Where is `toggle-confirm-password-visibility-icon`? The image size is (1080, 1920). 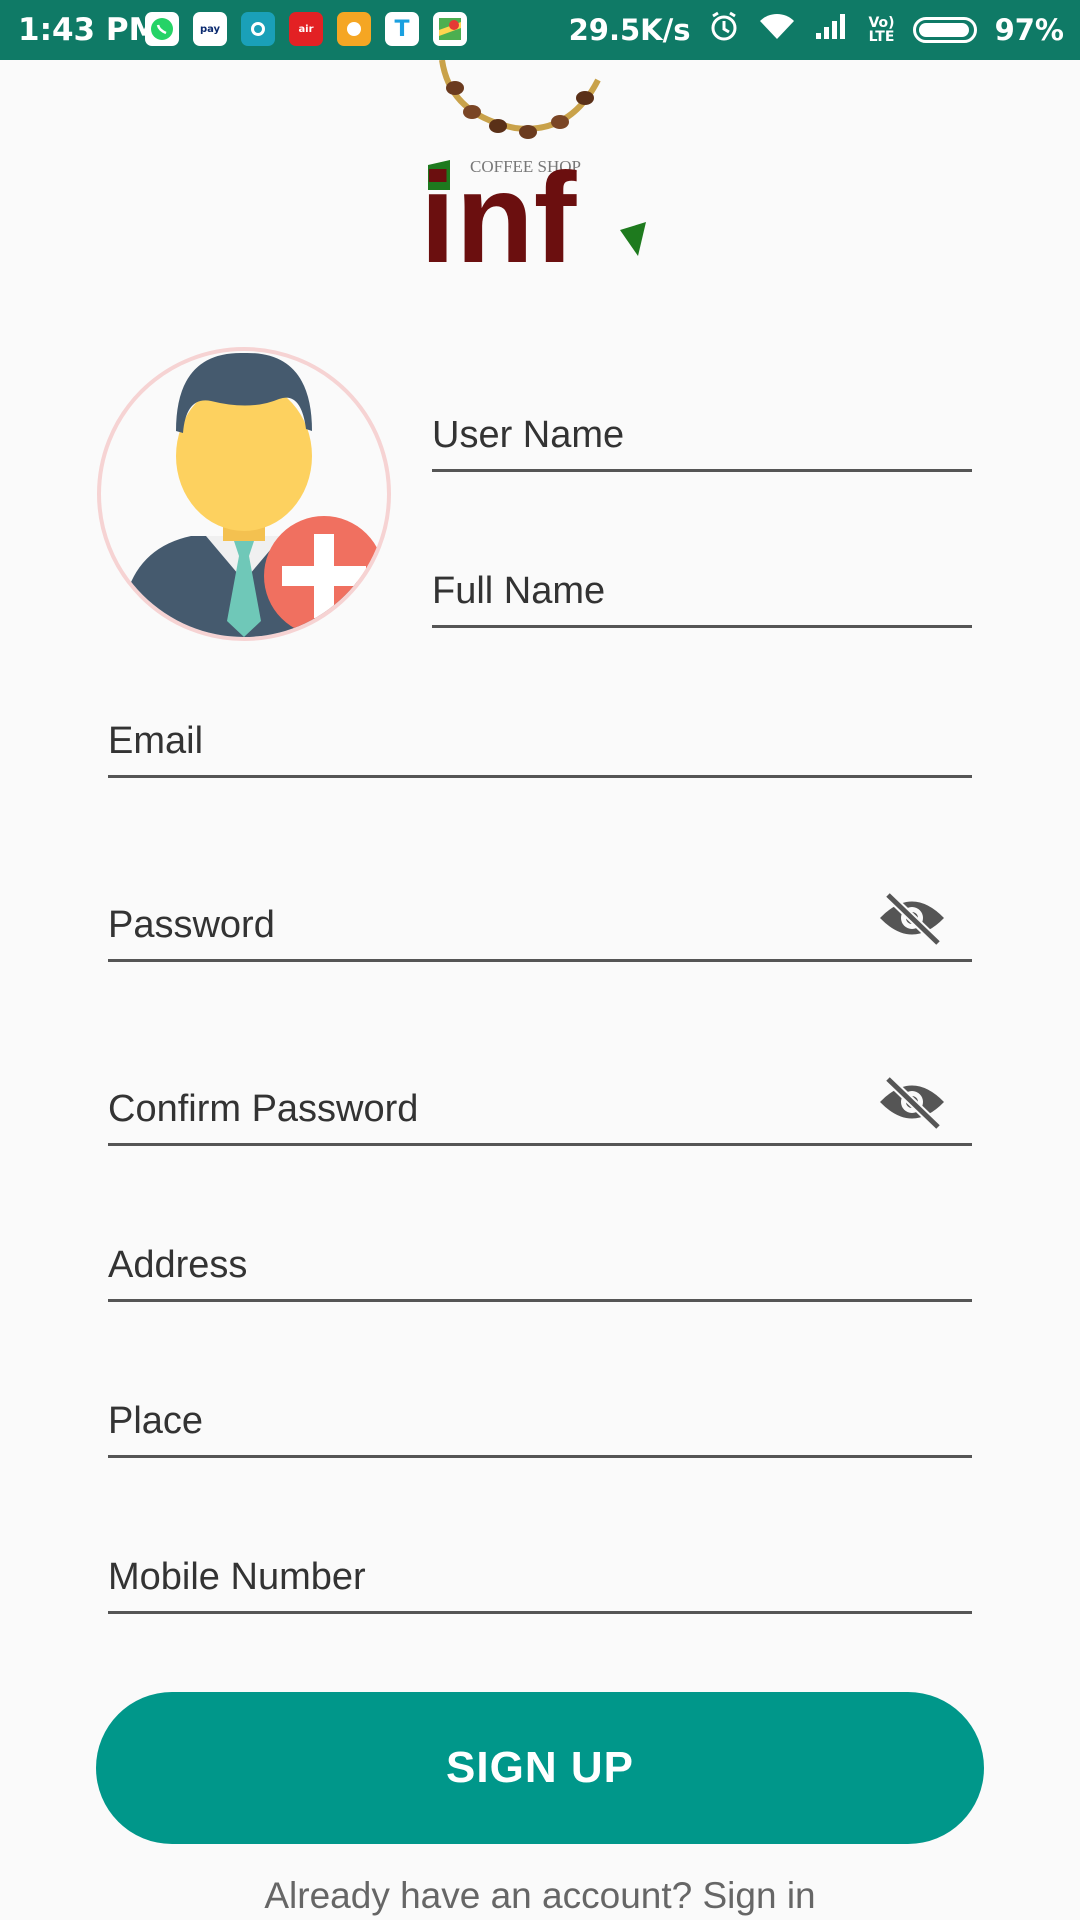 toggle-confirm-password-visibility-icon is located at coordinates (912, 1102).